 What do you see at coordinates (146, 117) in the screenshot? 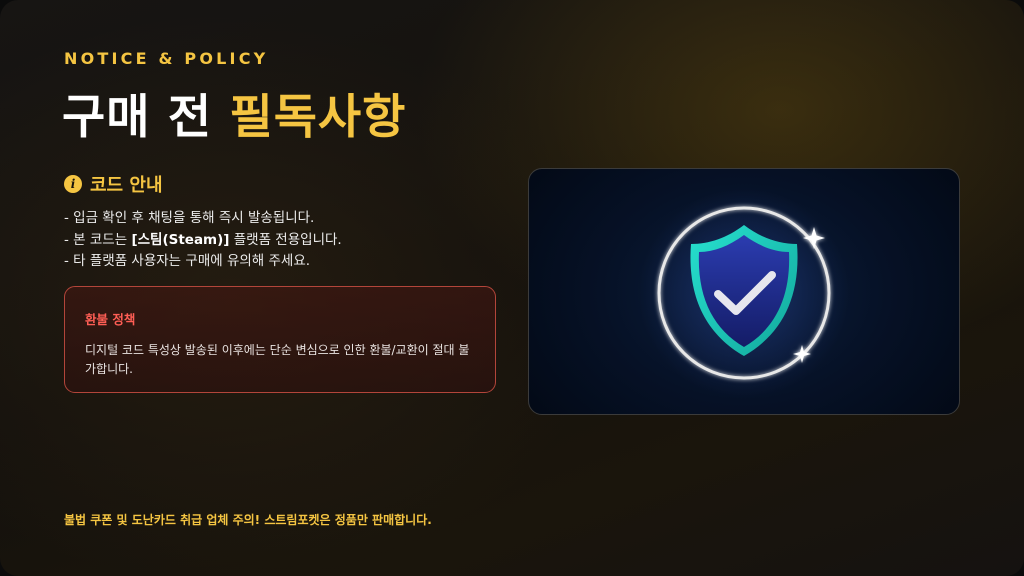
I see `title-main: 구매 전` at bounding box center [146, 117].